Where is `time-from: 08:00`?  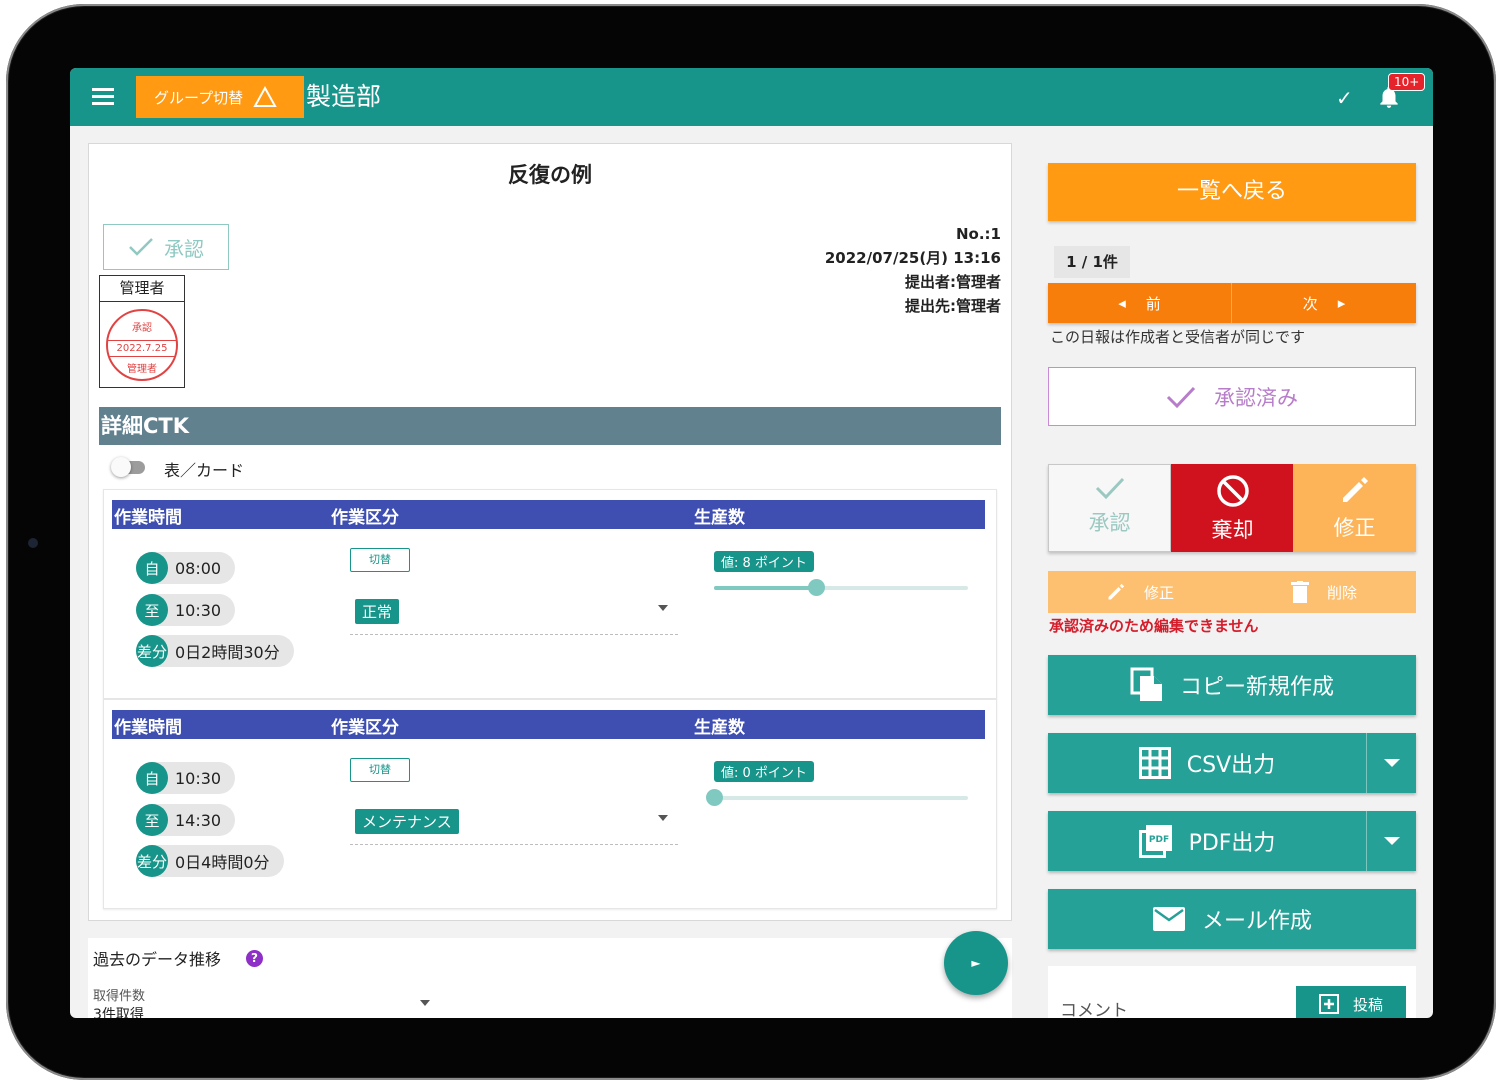
time-from: 08:00 is located at coordinates (198, 568).